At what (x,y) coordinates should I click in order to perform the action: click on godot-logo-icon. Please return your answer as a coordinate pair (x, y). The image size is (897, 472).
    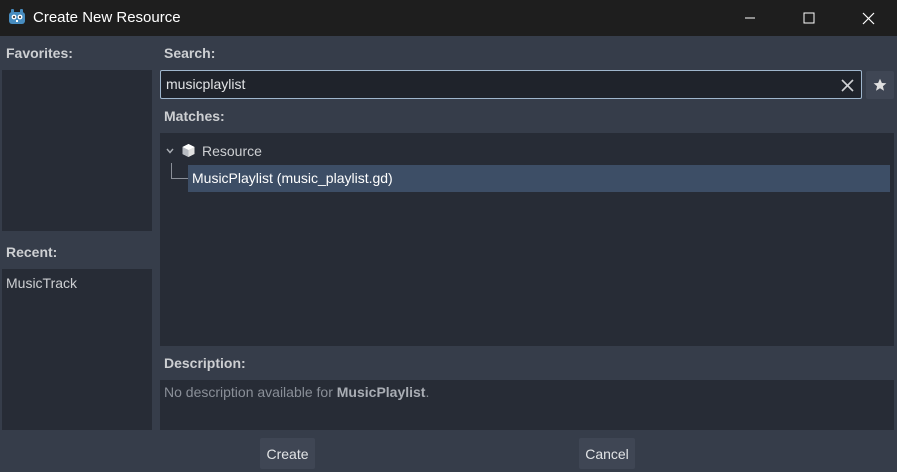
    Looking at the image, I should click on (17, 16).